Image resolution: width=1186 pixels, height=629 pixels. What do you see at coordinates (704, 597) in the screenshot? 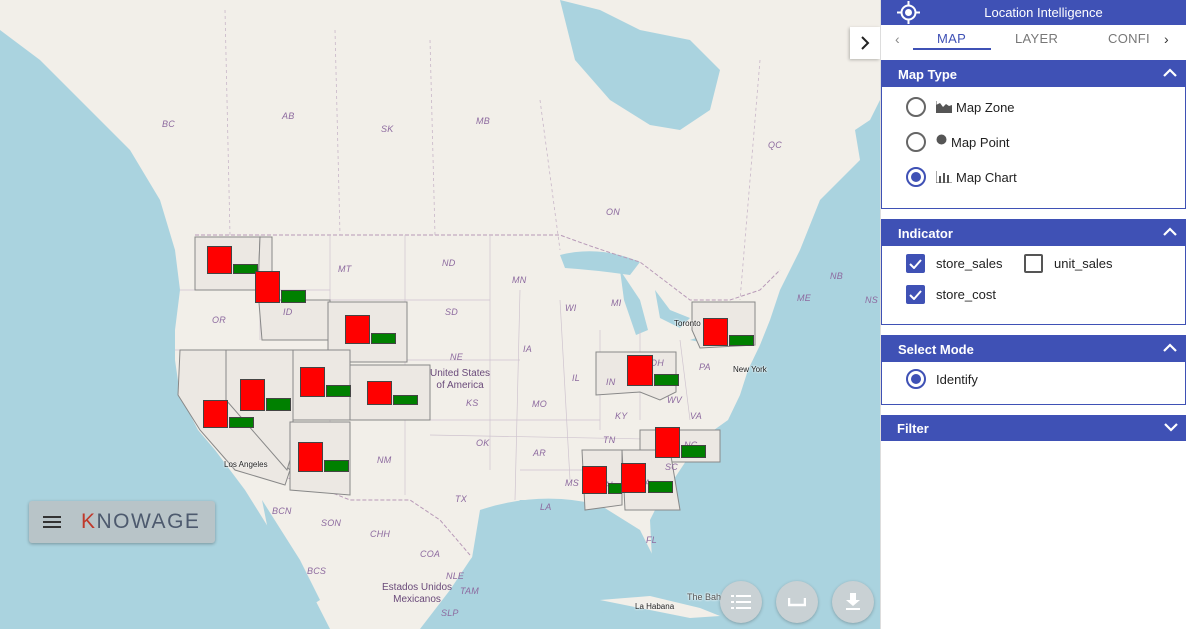
I see `city-label-bahamas: The Bah` at bounding box center [704, 597].